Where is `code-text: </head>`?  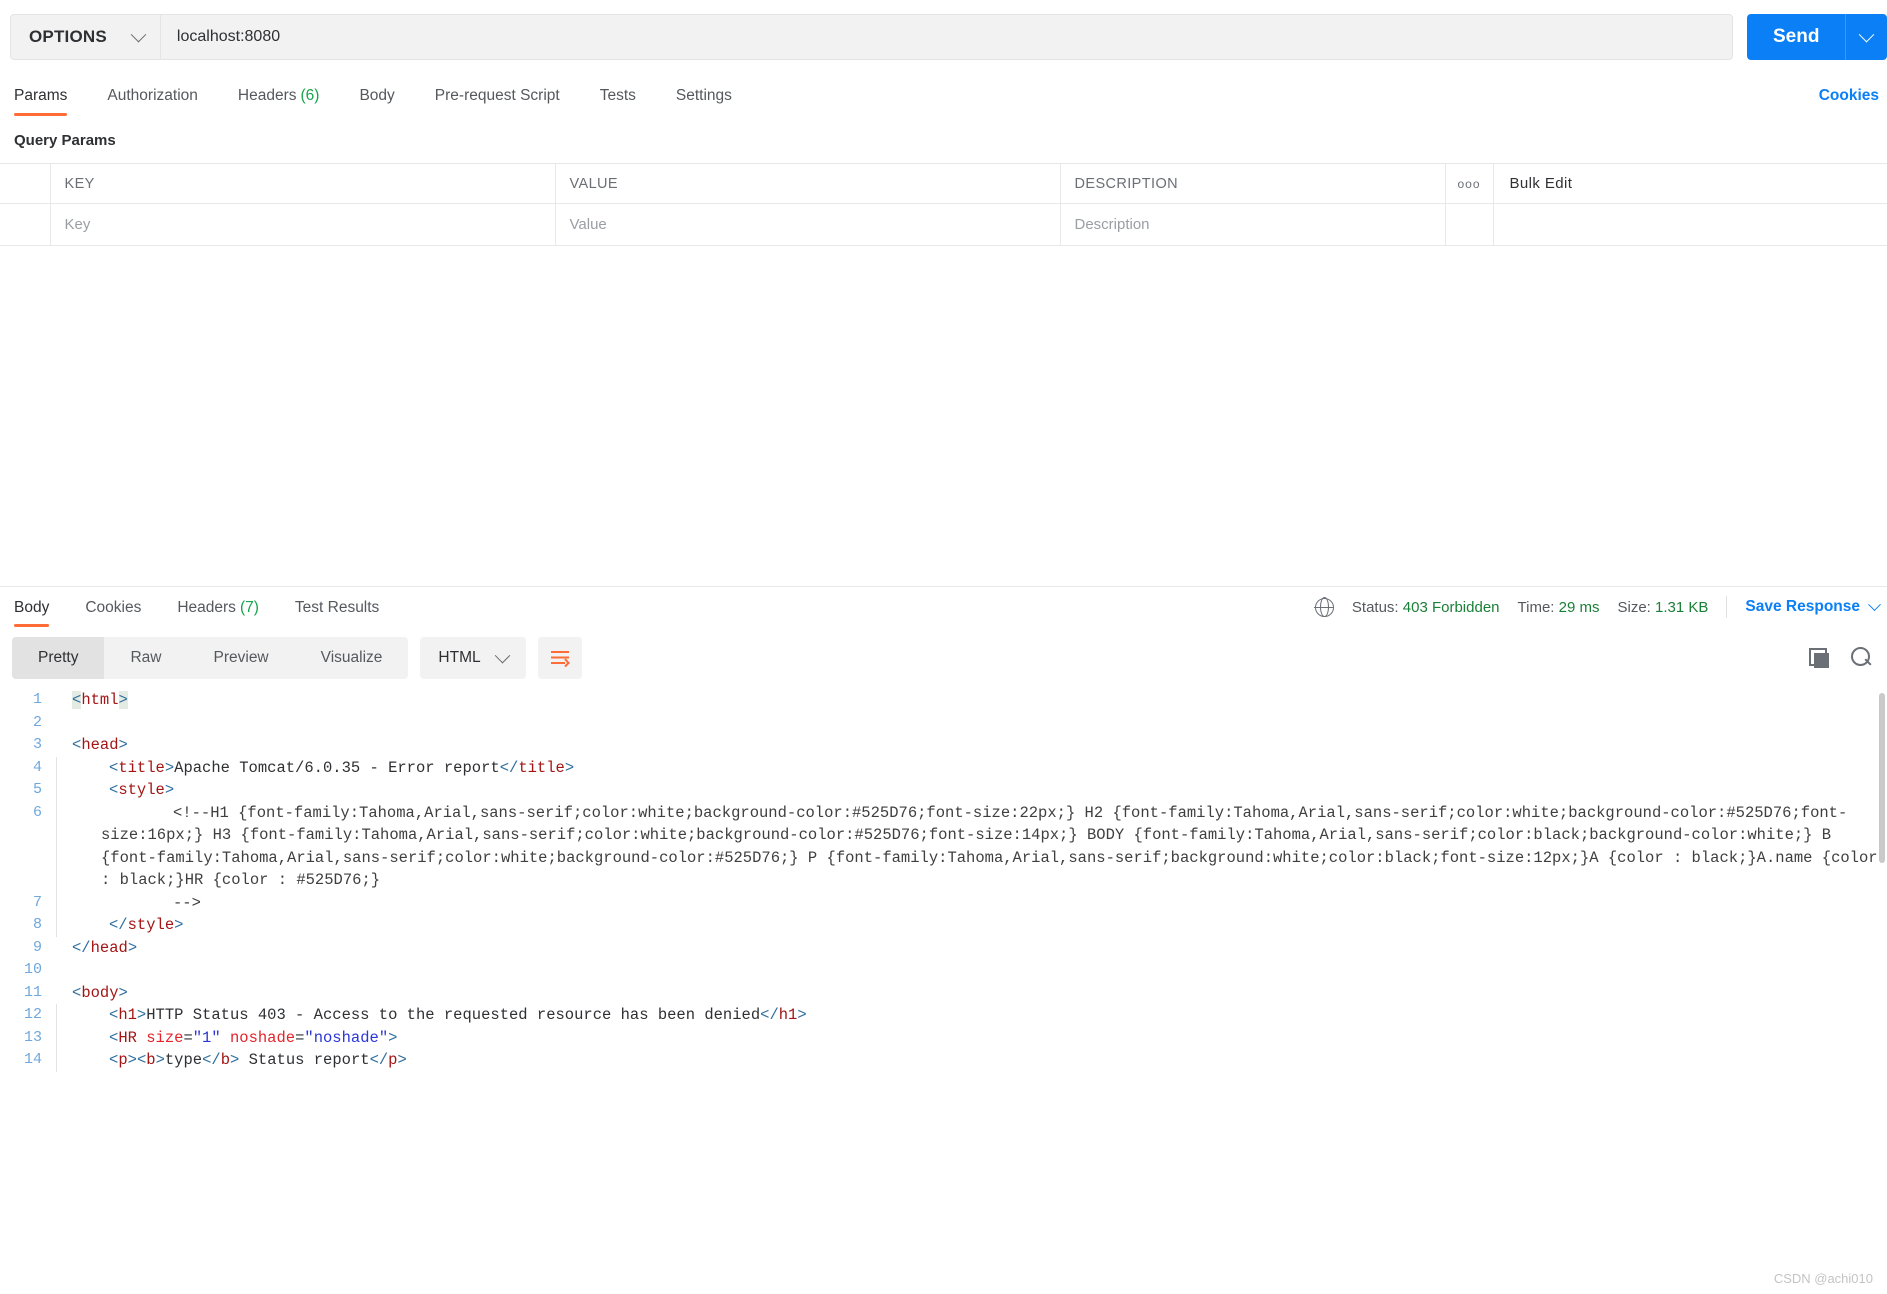
code-text: </head> is located at coordinates (971, 948).